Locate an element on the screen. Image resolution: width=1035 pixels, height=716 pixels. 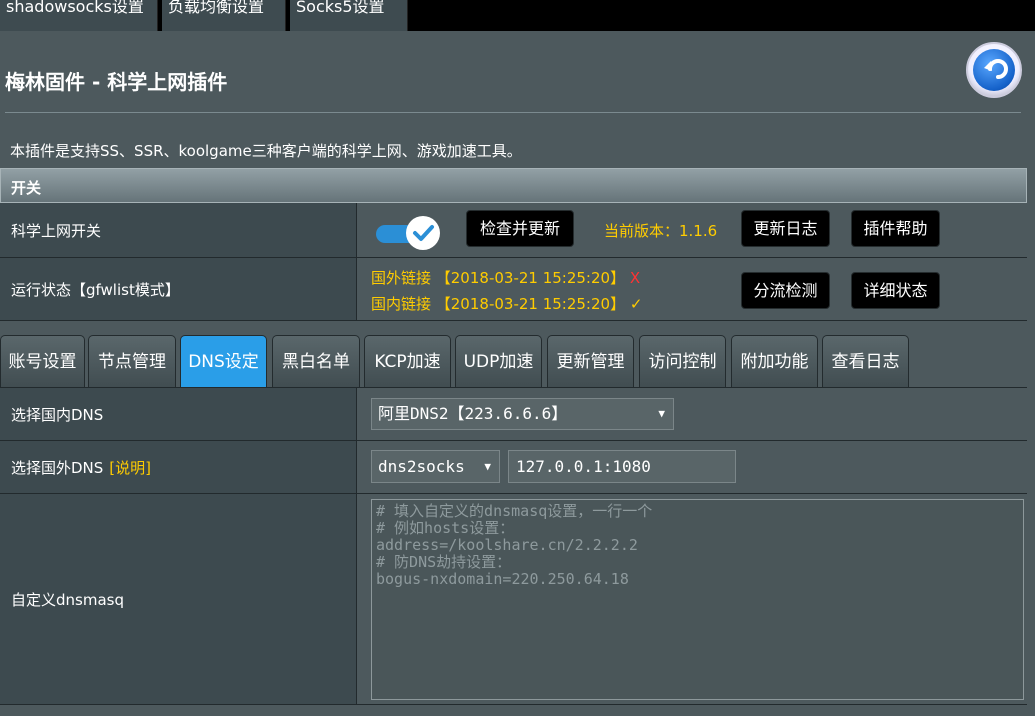
domestic-dns-select: 阿里DNS2【223.6.6.6】 ▼ is located at coordinates (522, 414).